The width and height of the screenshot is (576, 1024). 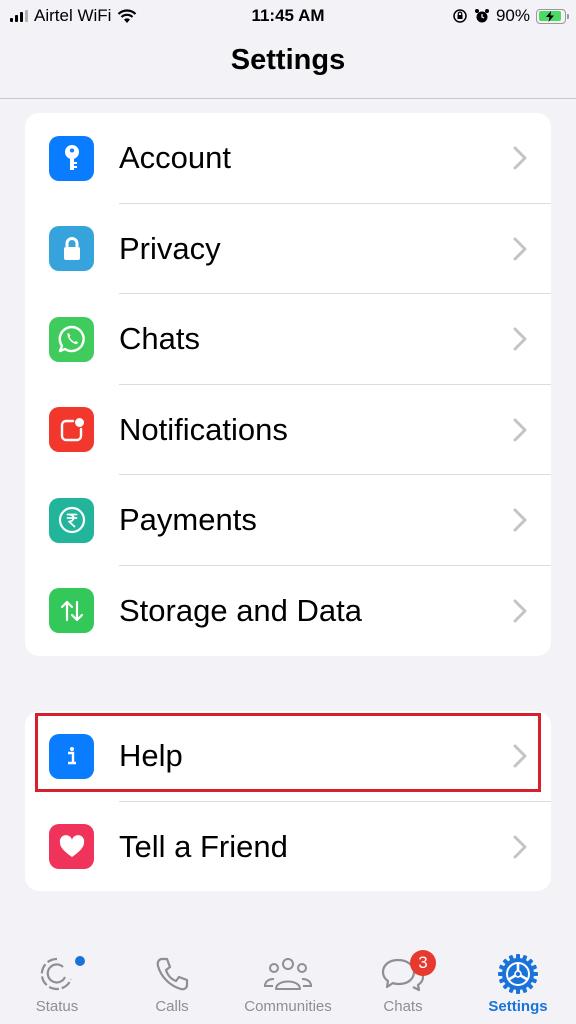 I want to click on settings-item-tell-a-friend: Tell a Friend, so click(x=288, y=847).